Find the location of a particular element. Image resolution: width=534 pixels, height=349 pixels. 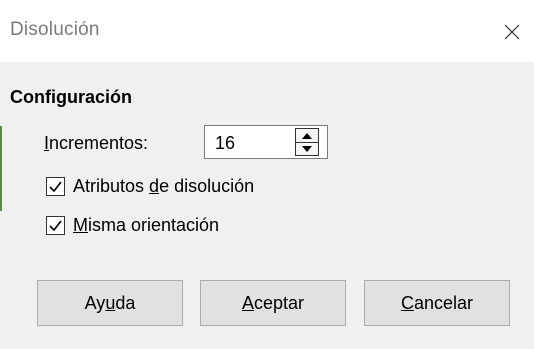

same-orientation-row: Misma orientación is located at coordinates (132, 225).